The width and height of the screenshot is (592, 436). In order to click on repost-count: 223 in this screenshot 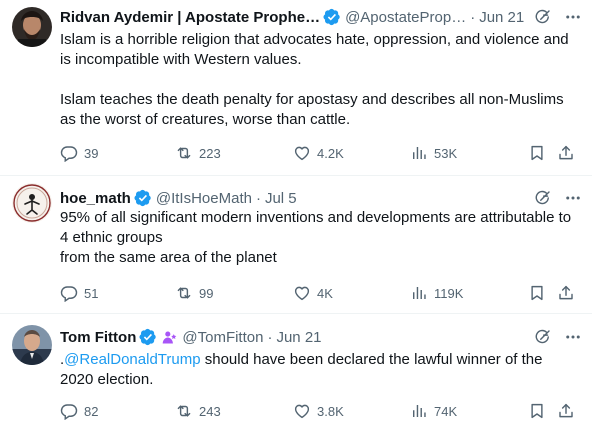, I will do `click(210, 153)`.